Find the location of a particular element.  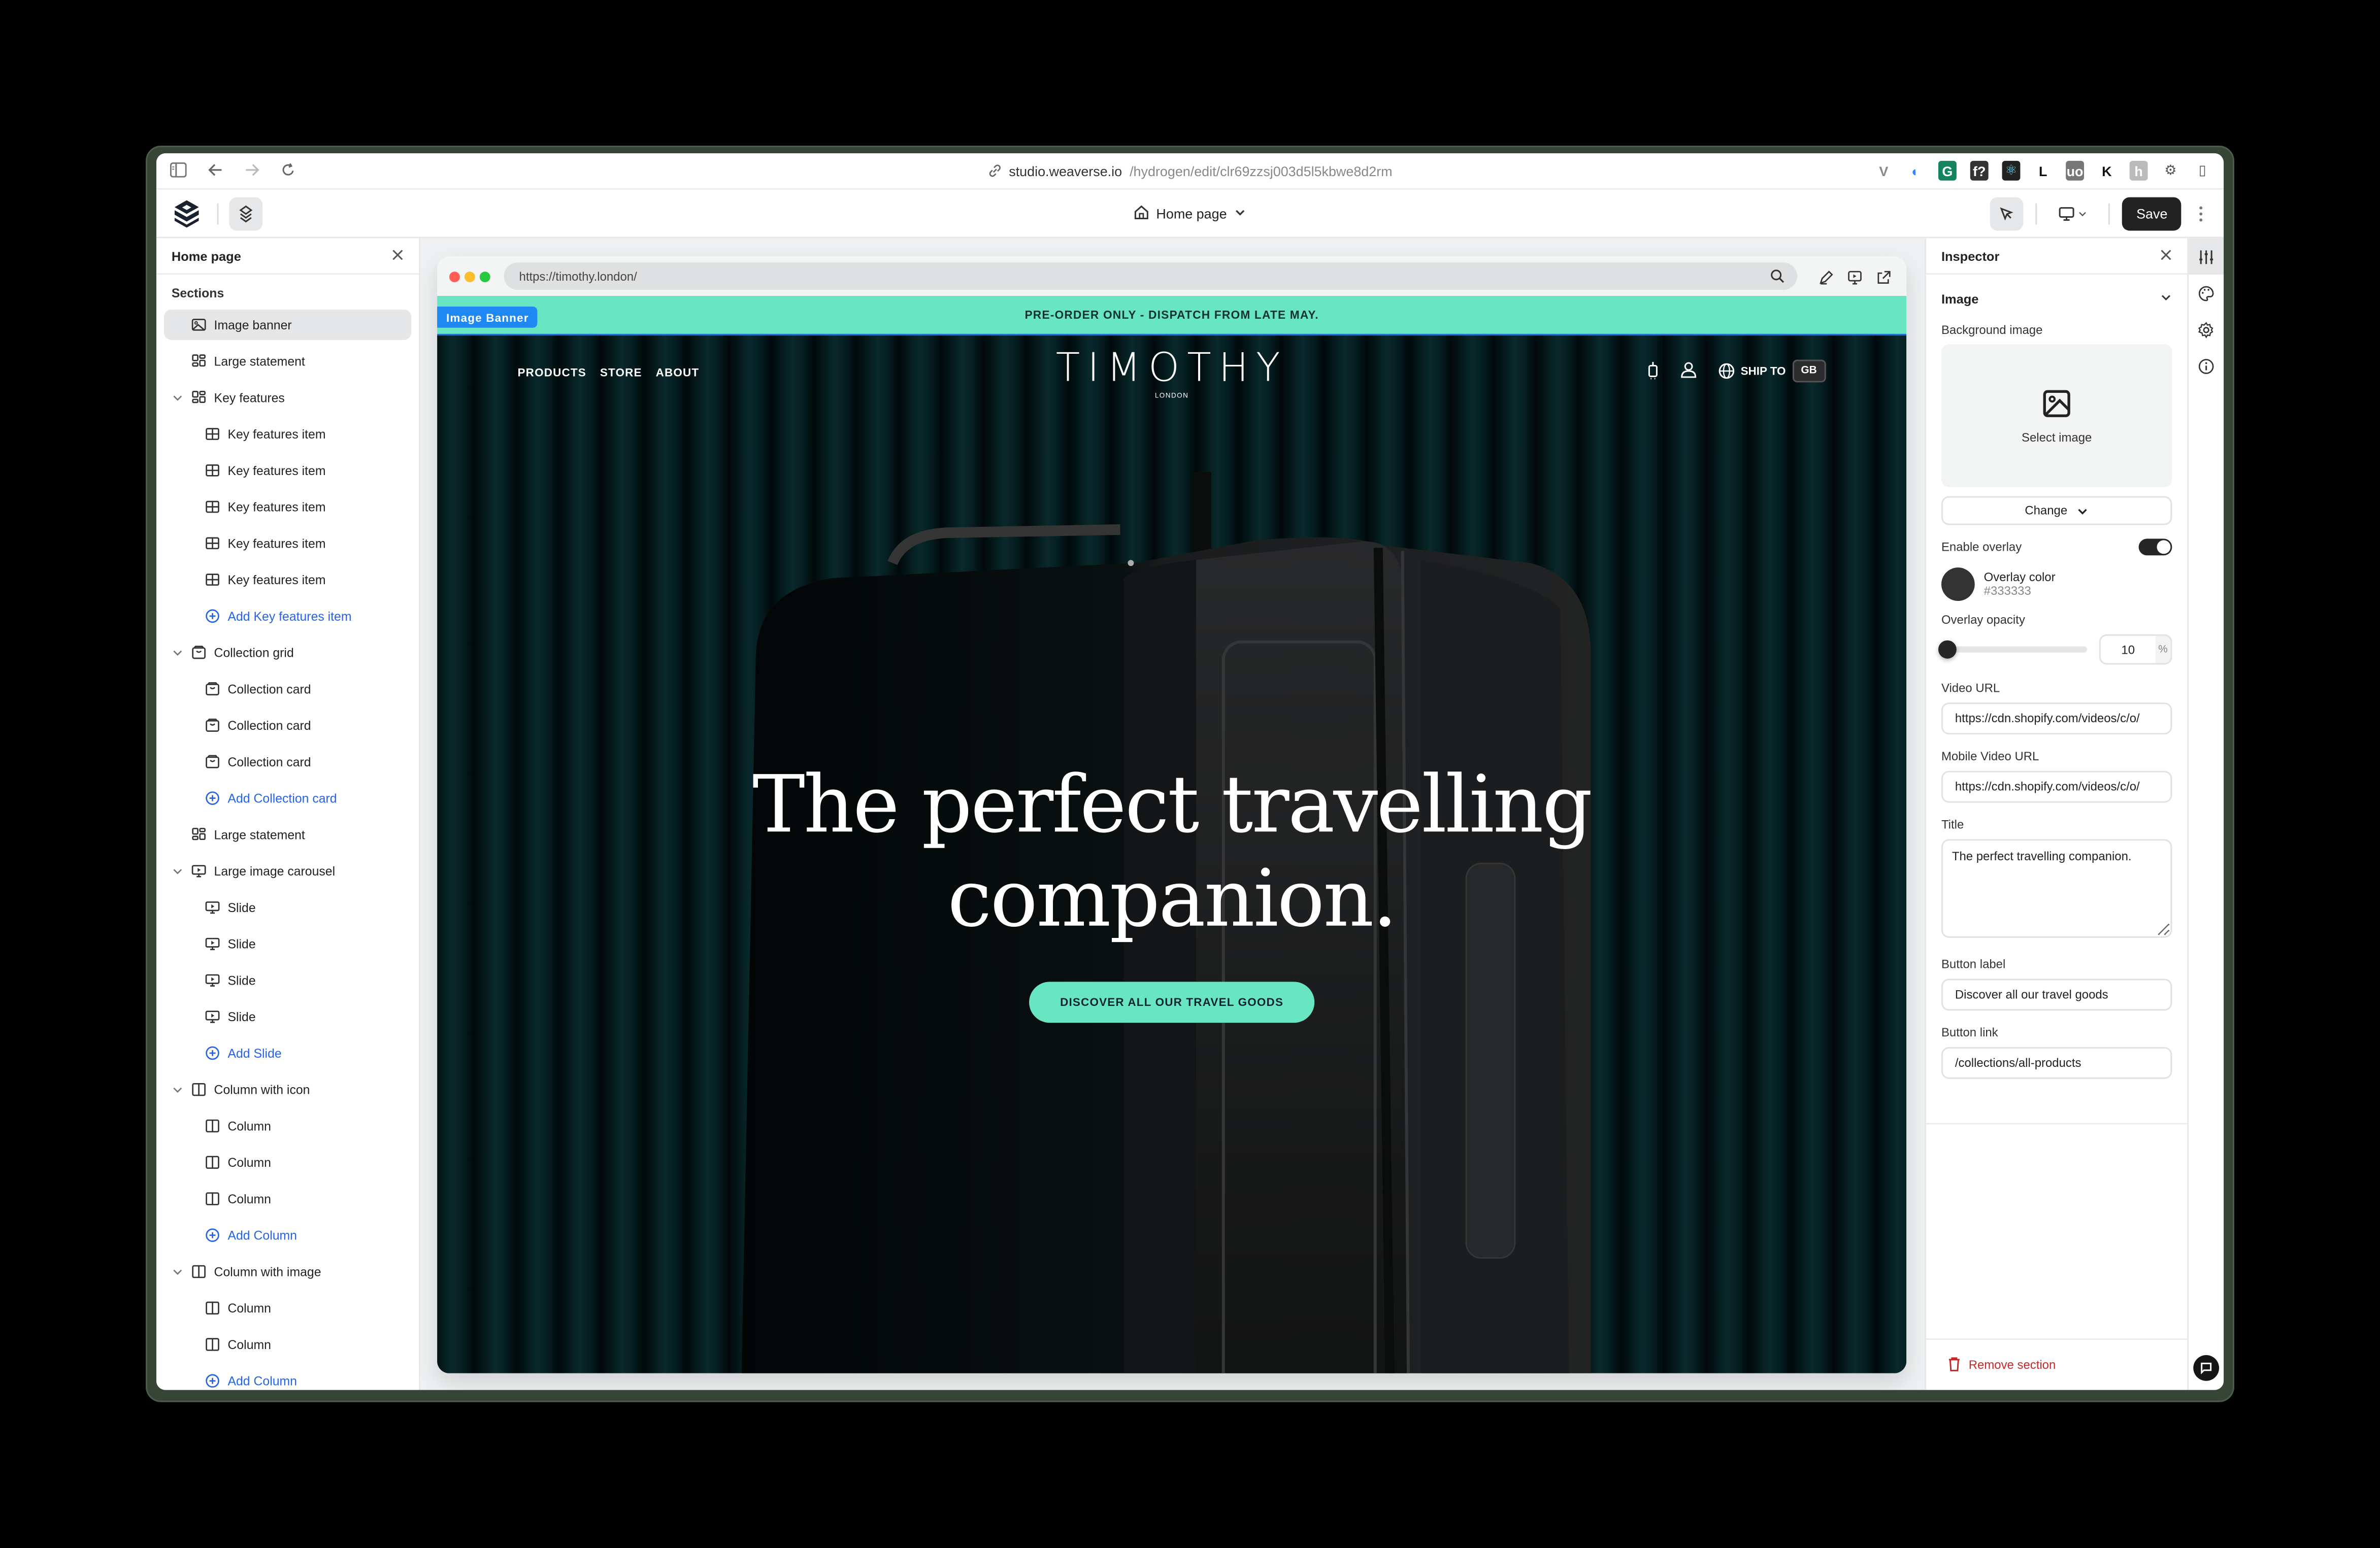

enable-overlay-toggle is located at coordinates (2155, 548).